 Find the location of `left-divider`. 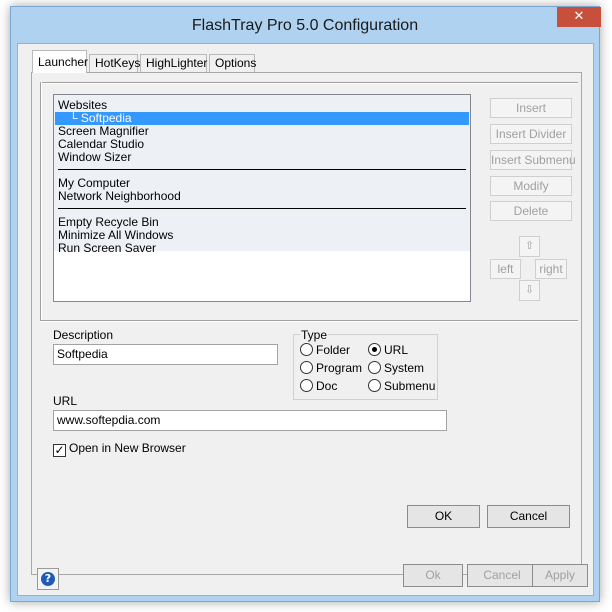

left-divider is located at coordinates (41, 201).